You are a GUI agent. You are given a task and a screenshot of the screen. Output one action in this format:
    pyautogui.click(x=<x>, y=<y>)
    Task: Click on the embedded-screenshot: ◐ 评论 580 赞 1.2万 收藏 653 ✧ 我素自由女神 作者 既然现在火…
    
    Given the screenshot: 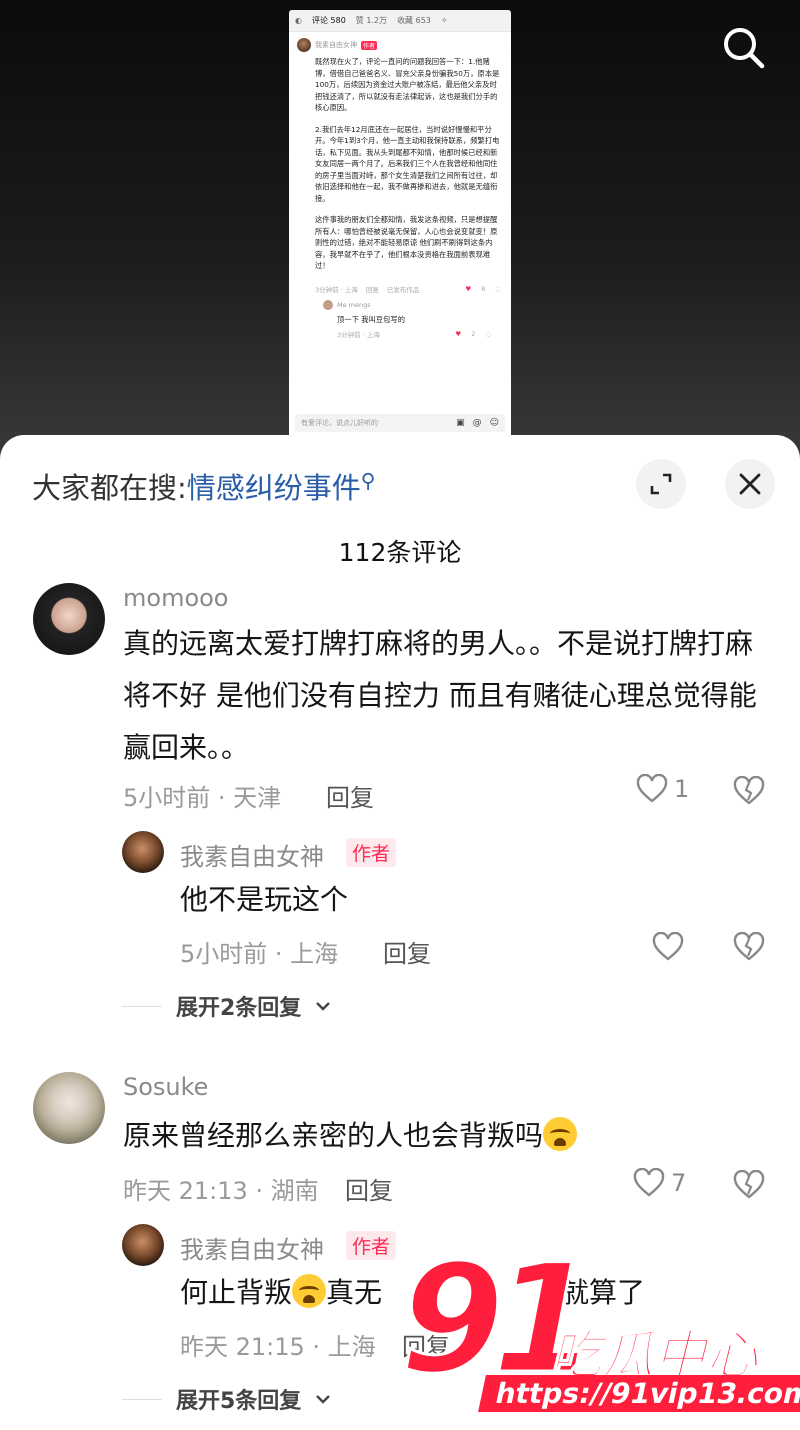 What is the action you would take?
    pyautogui.click(x=400, y=224)
    